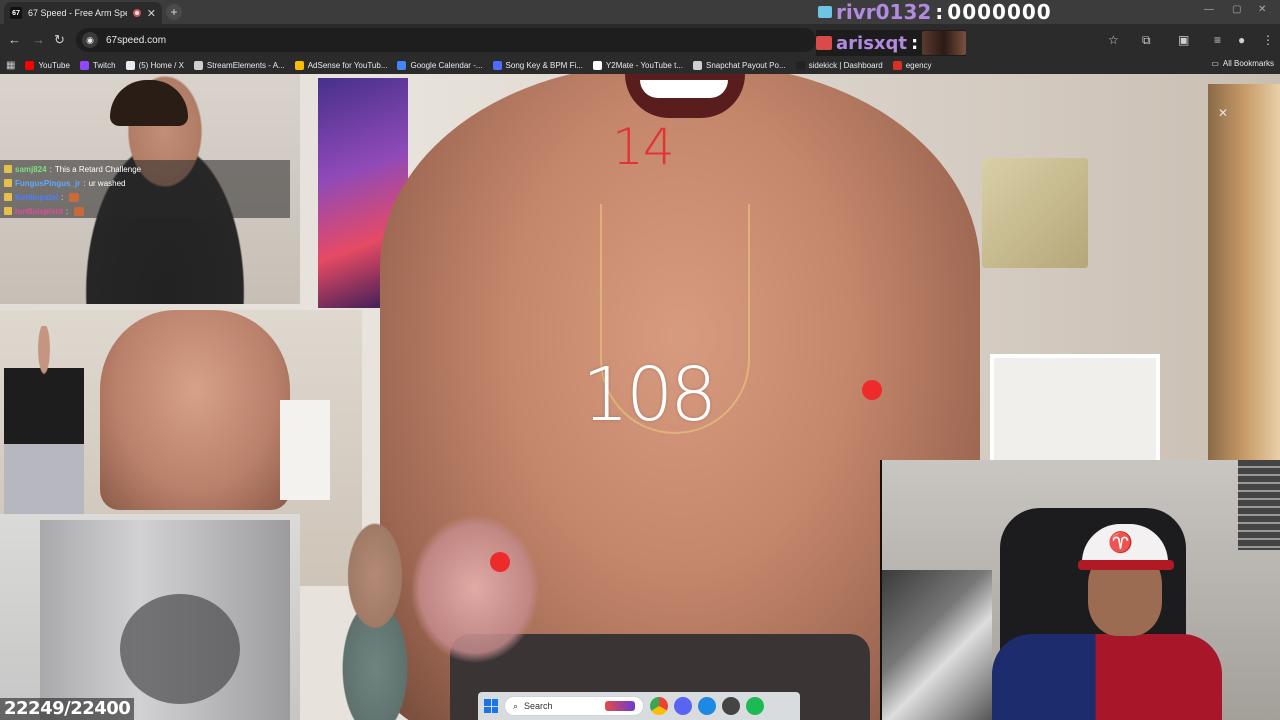 This screenshot has height=720, width=1280. I want to click on taskbar: ⌕ Search, so click(639, 706).